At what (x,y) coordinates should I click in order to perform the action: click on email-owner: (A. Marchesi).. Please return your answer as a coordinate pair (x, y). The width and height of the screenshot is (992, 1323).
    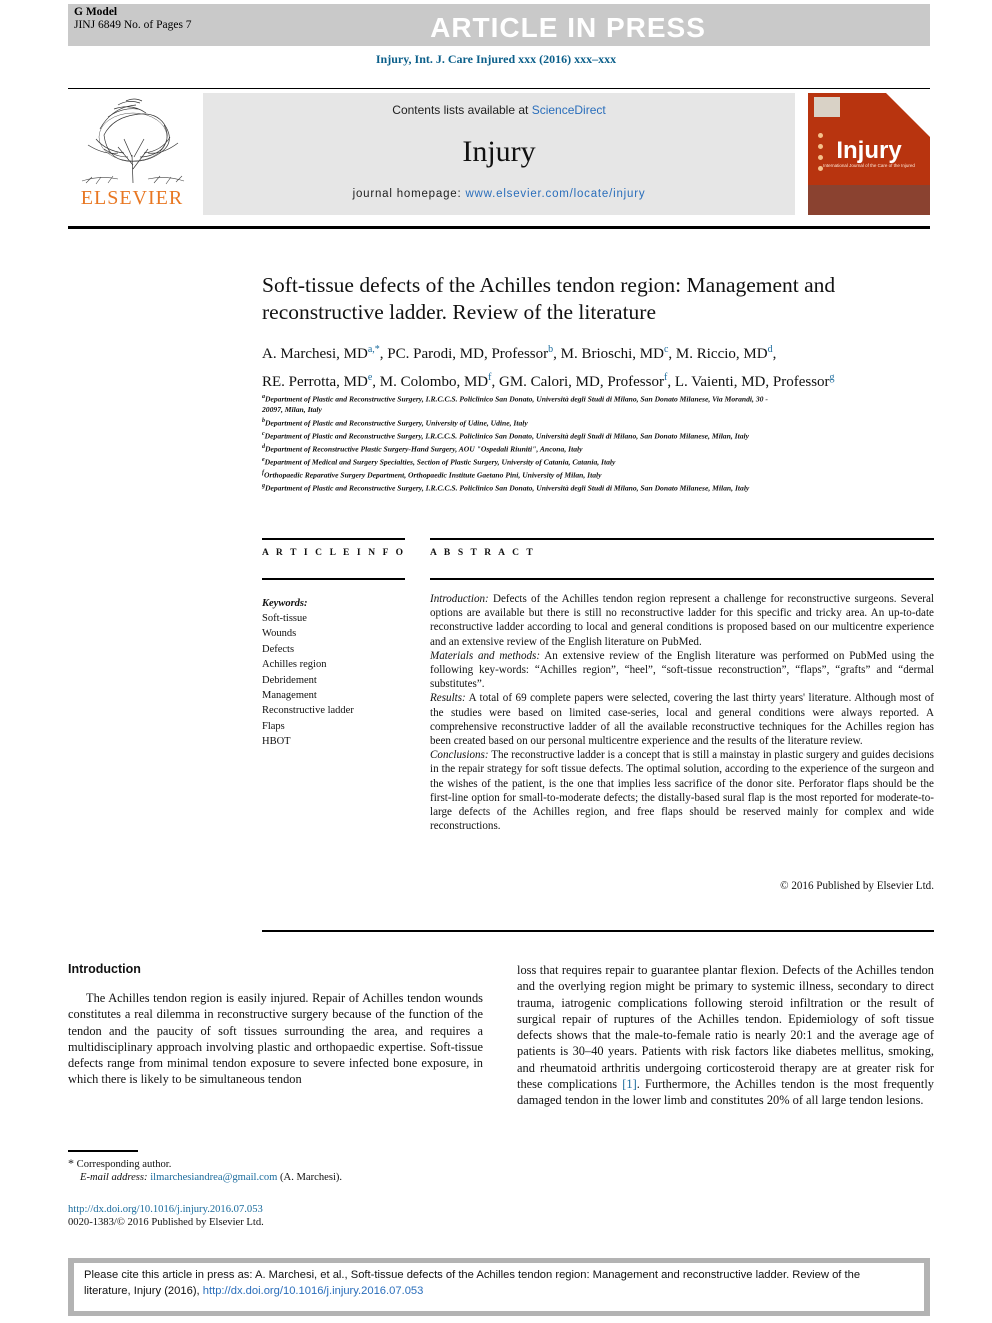
    Looking at the image, I should click on (311, 1178).